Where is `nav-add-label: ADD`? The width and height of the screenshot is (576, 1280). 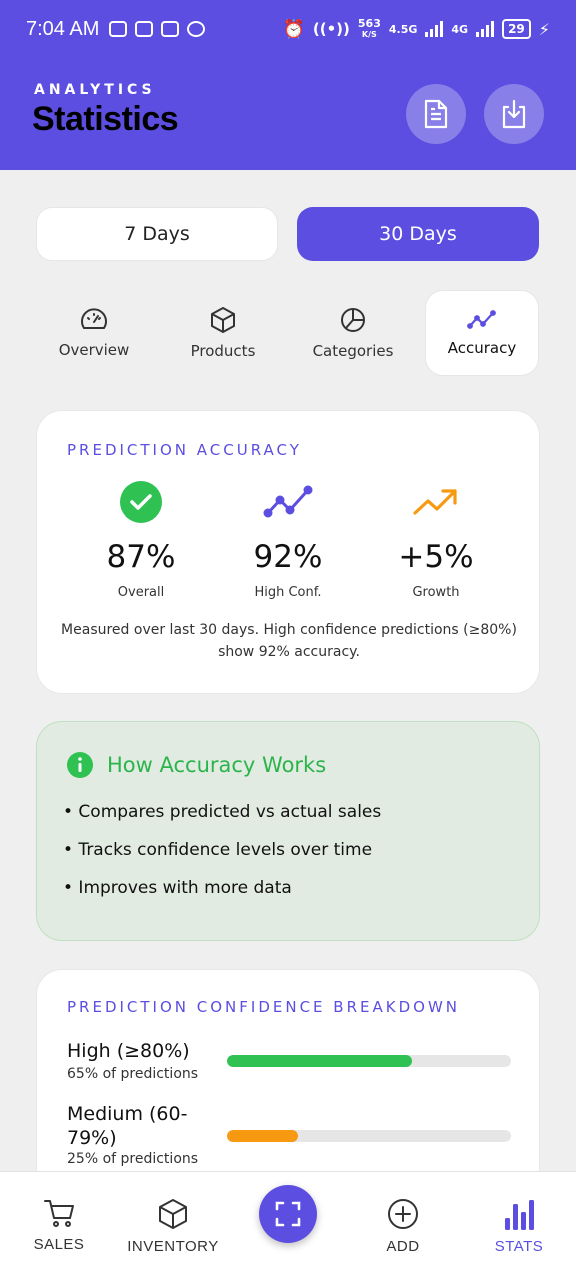
nav-add-label: ADD is located at coordinates (403, 1246).